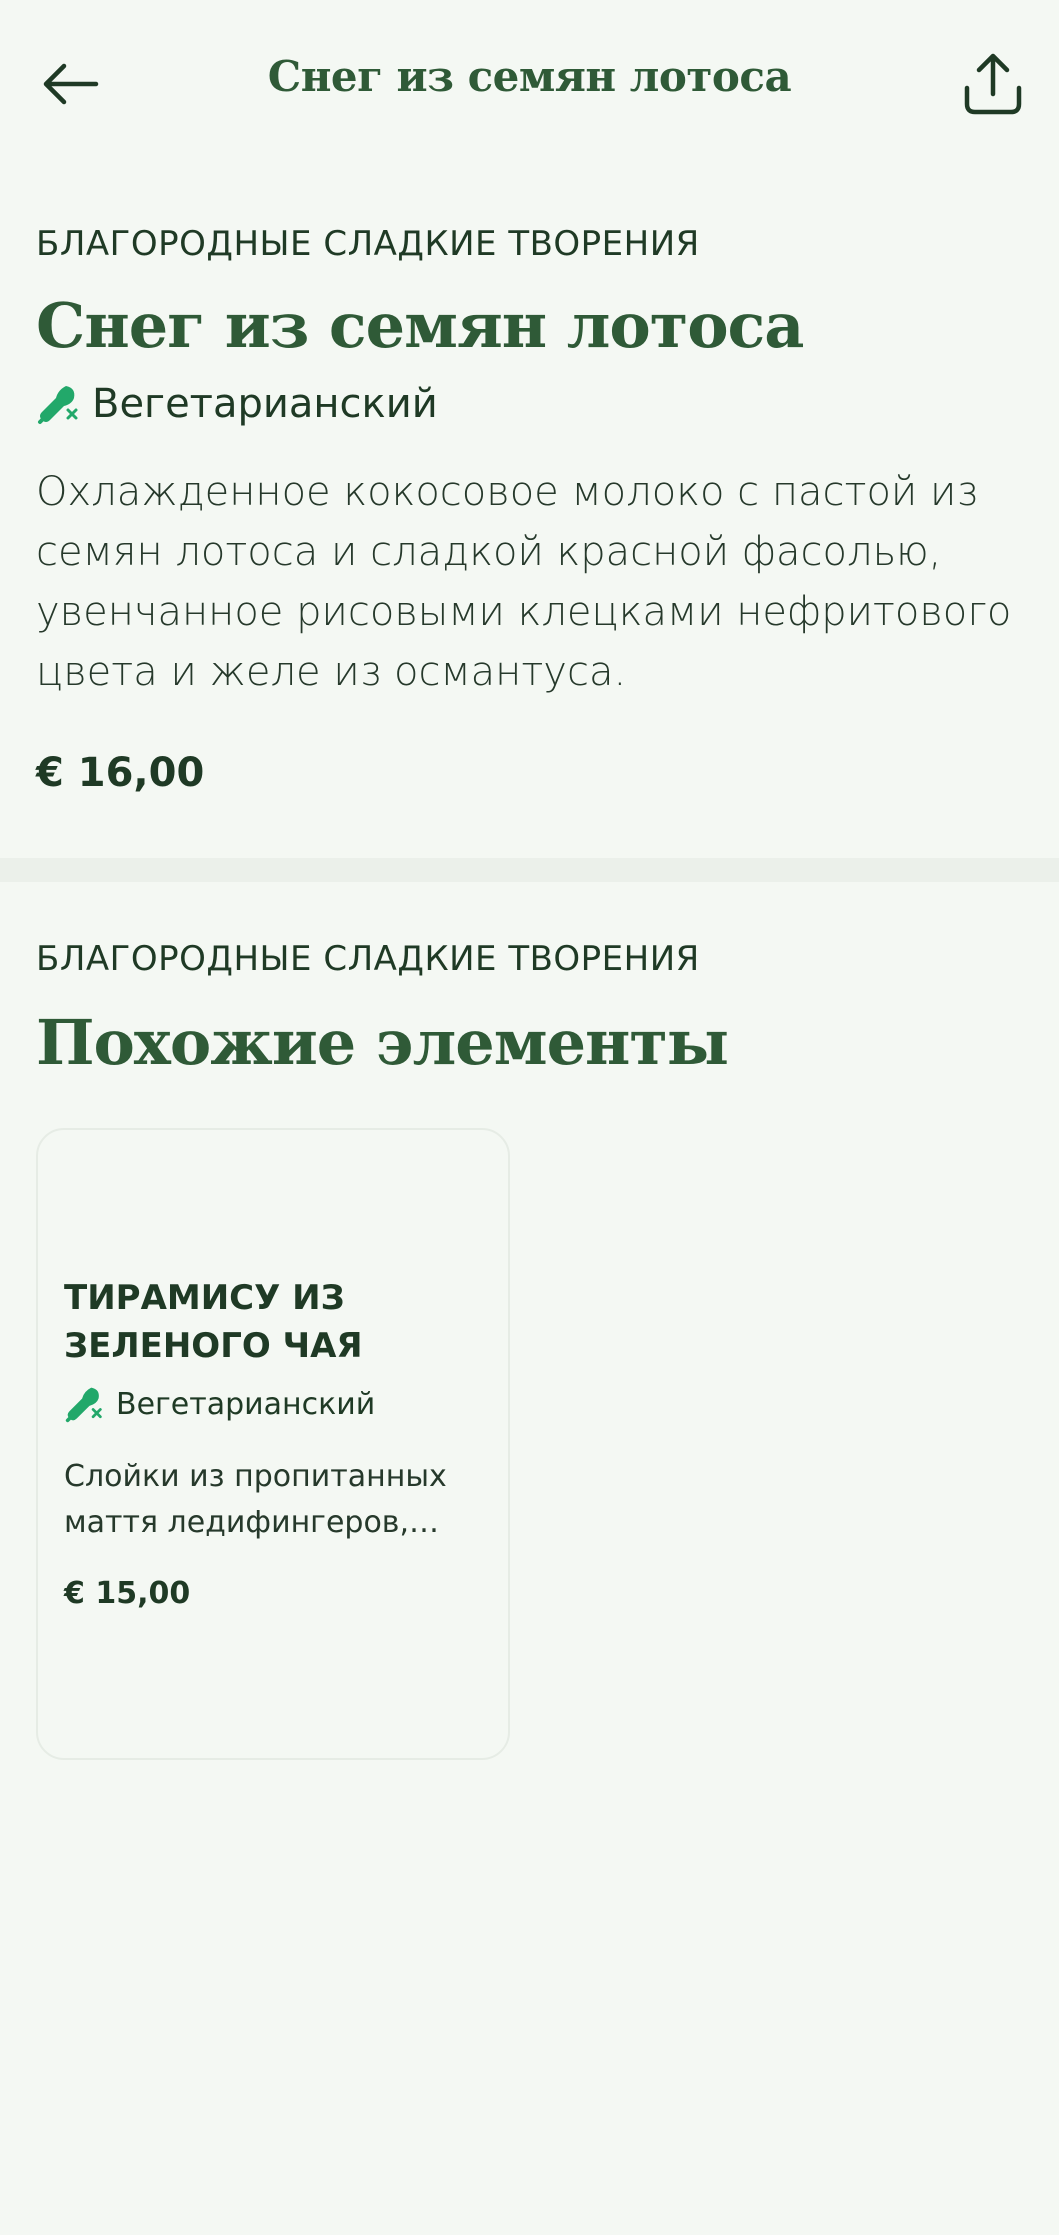  I want to click on card-dietary-tag: Вегетарианский, so click(274, 1404).